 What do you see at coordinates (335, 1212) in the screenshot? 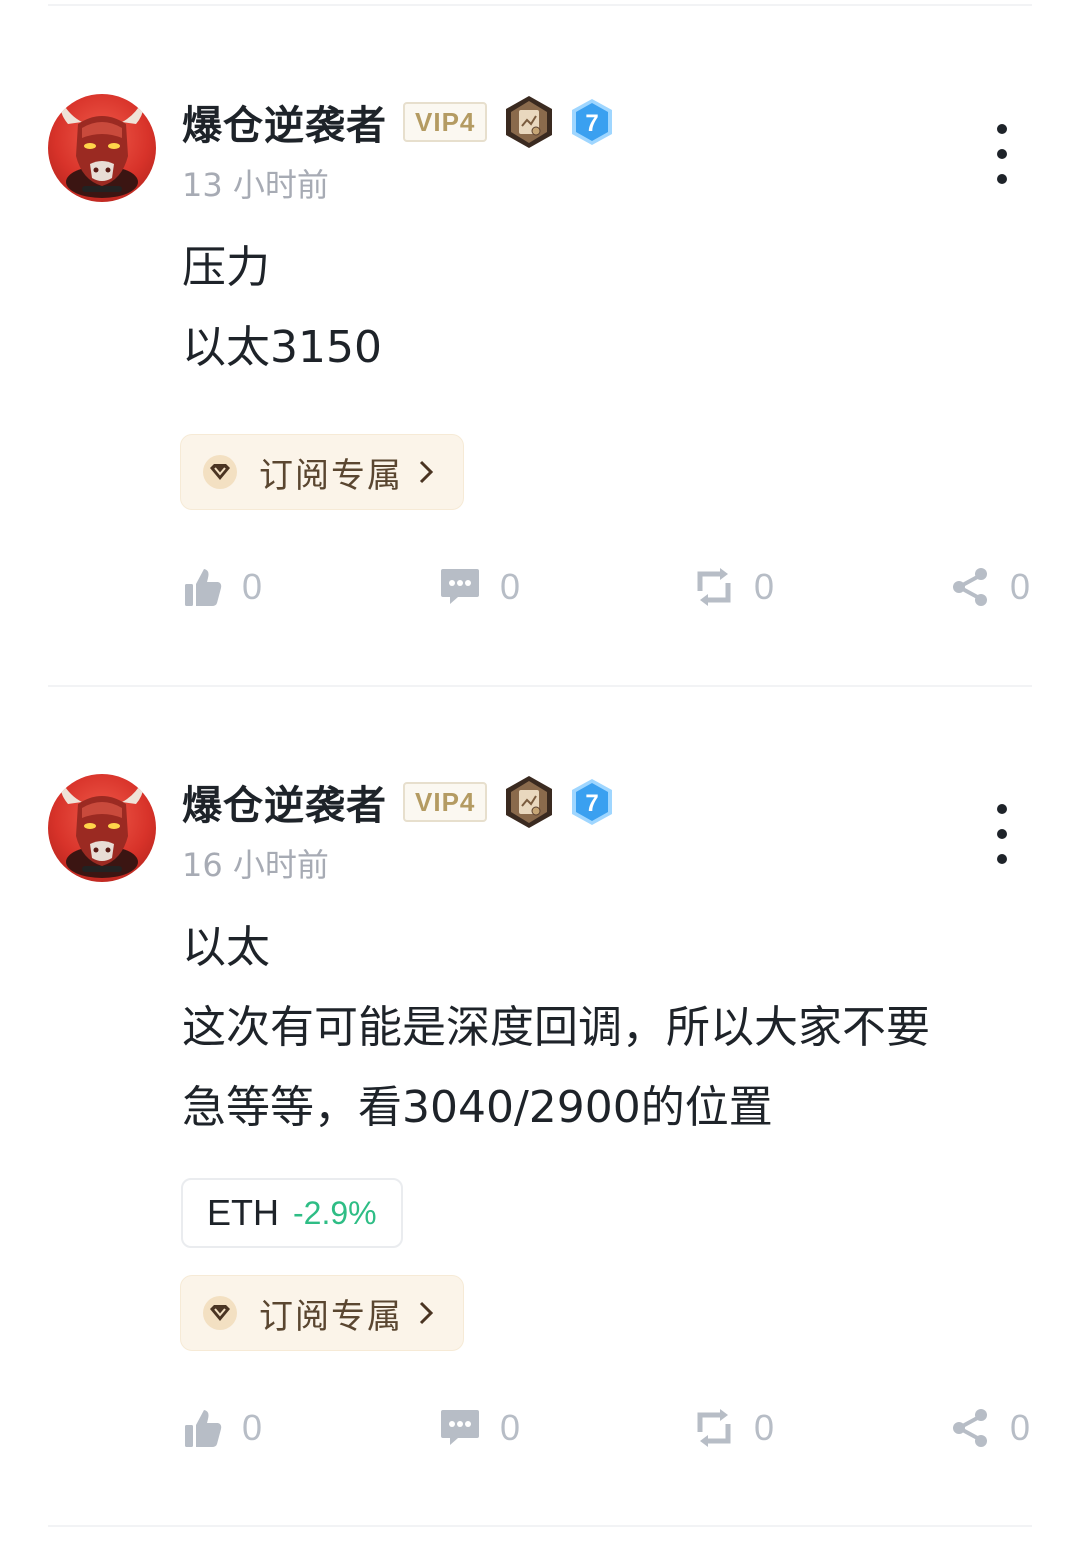
I see `ticker-change: -2.9%` at bounding box center [335, 1212].